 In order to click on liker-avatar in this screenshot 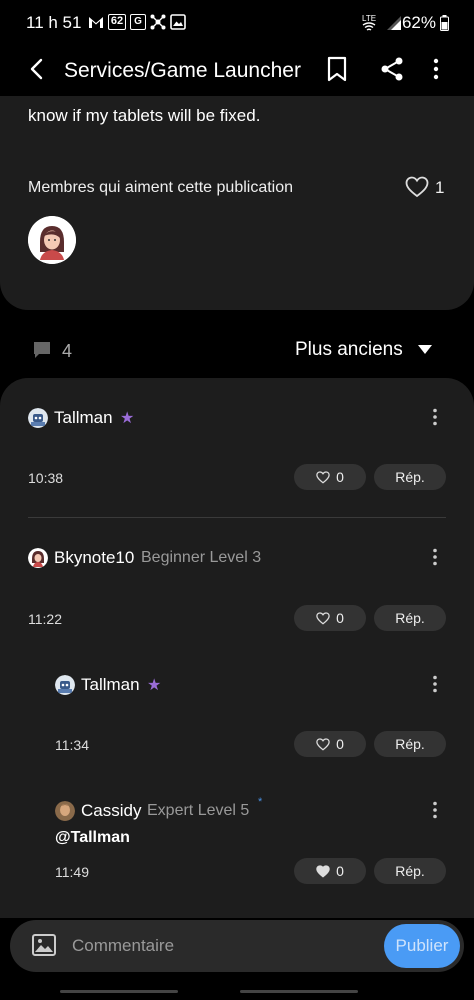, I will do `click(52, 240)`.